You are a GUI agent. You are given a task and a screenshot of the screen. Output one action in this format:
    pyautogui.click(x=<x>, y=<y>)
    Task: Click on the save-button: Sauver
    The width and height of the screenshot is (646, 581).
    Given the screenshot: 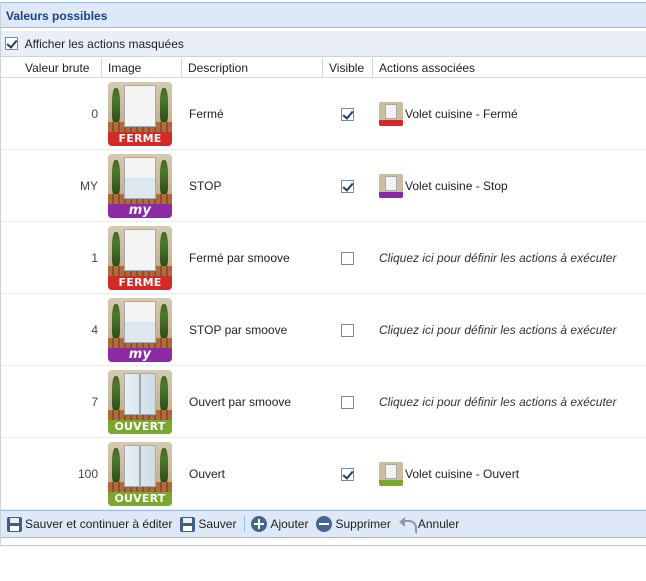 What is the action you would take?
    pyautogui.click(x=208, y=524)
    